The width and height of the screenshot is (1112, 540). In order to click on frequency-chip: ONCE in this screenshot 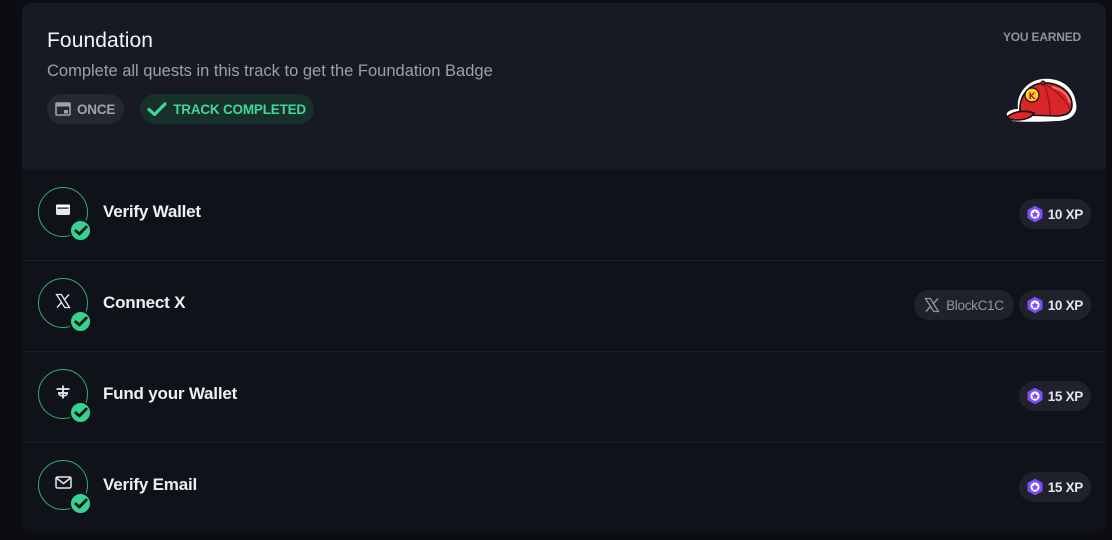, I will do `click(86, 109)`.